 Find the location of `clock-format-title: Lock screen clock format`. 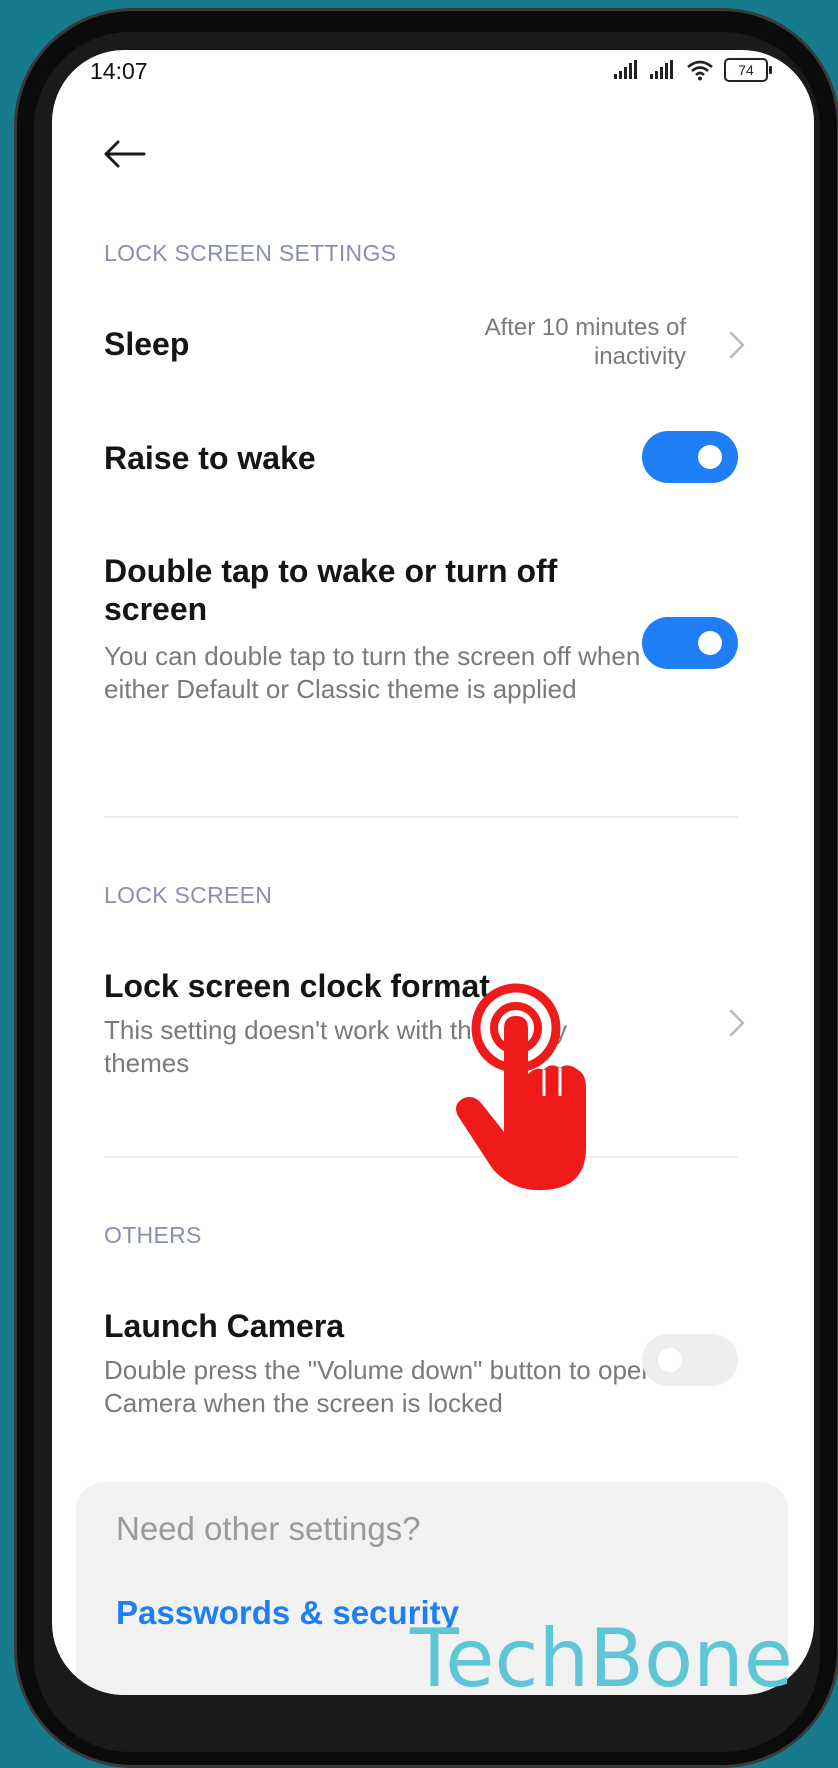

clock-format-title: Lock screen clock format is located at coordinates (297, 986).